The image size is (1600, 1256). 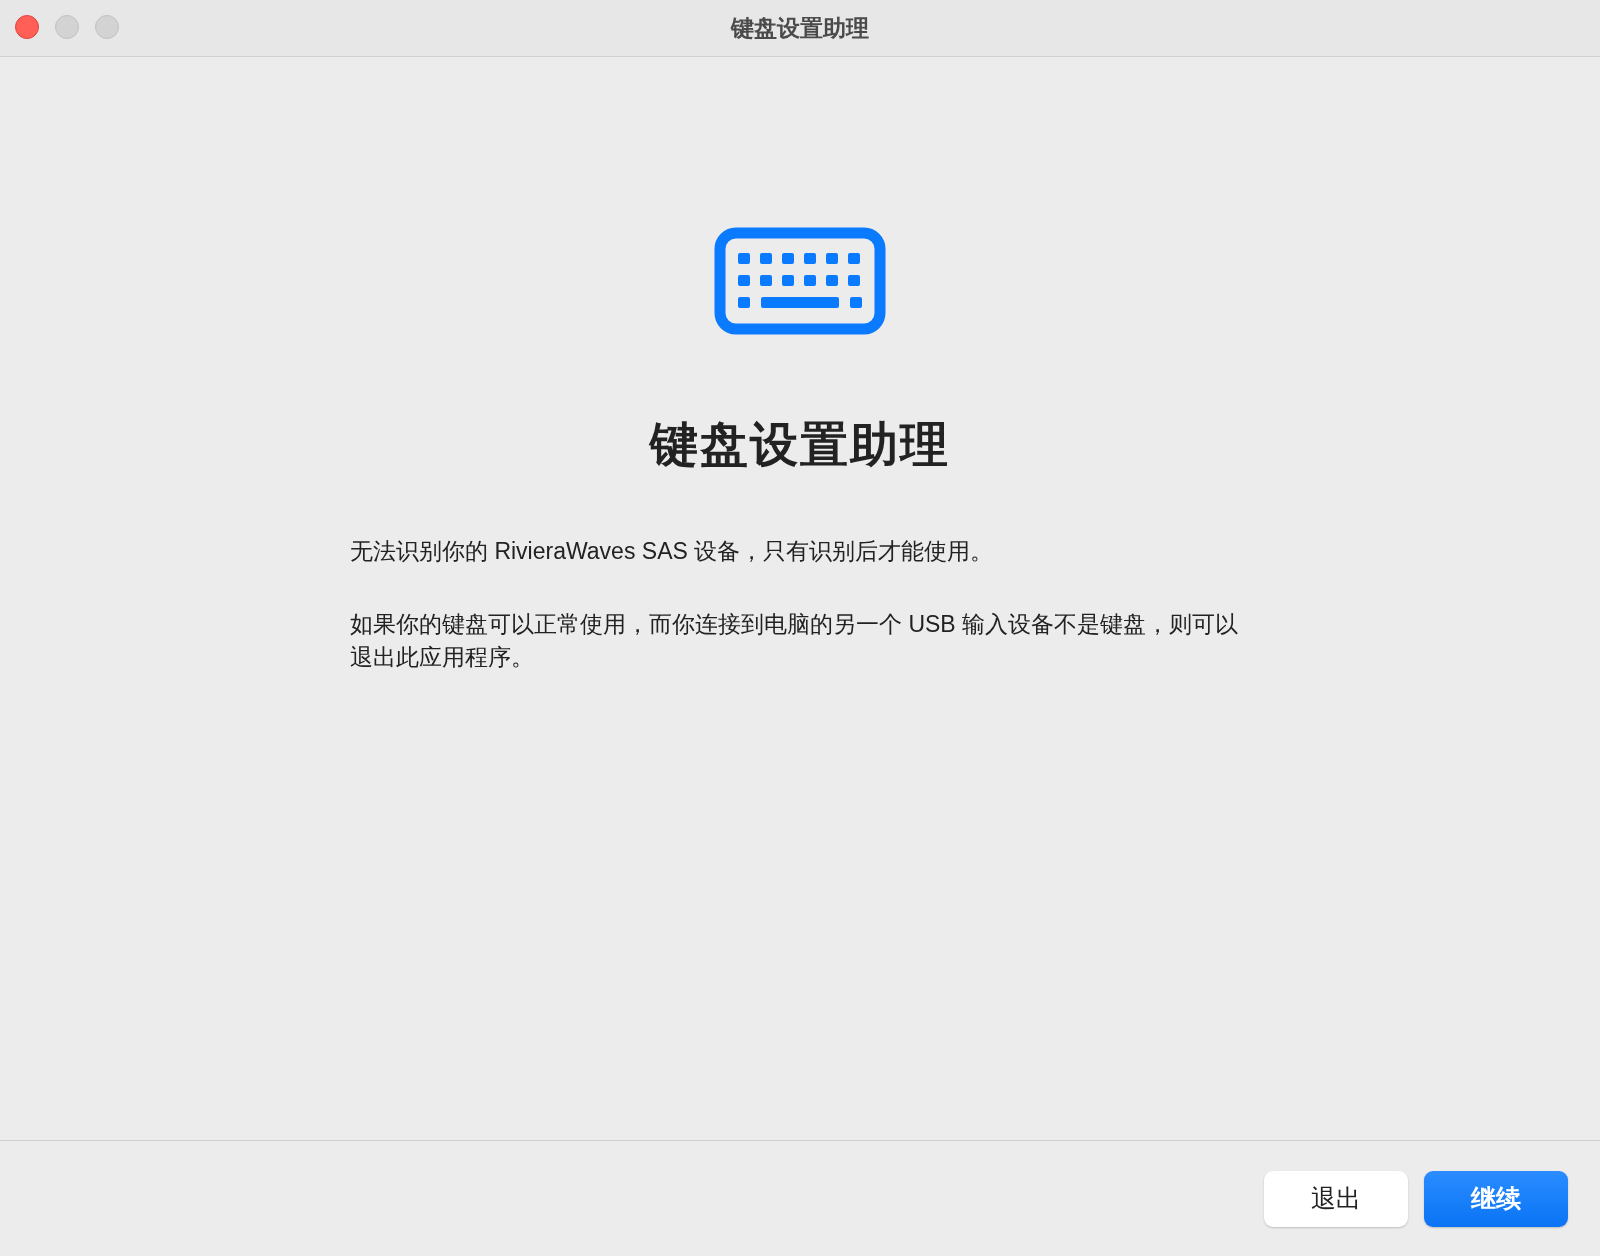 I want to click on continue-button: 继续, so click(x=1496, y=1198).